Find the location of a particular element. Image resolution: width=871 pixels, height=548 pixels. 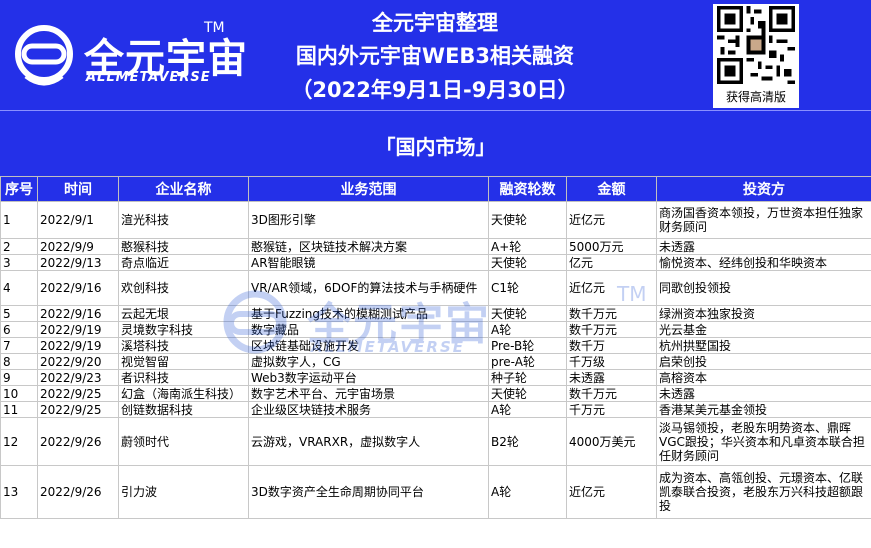

cell-amount: 未透露 is located at coordinates (611, 377).